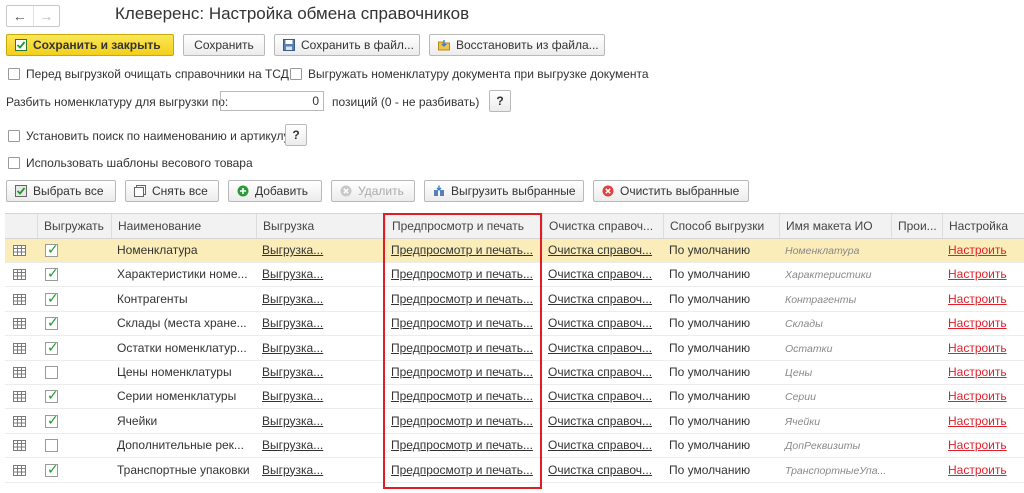 This screenshot has height=493, width=1024. What do you see at coordinates (177, 396) in the screenshot?
I see `row-name: Серии номенклатуры` at bounding box center [177, 396].